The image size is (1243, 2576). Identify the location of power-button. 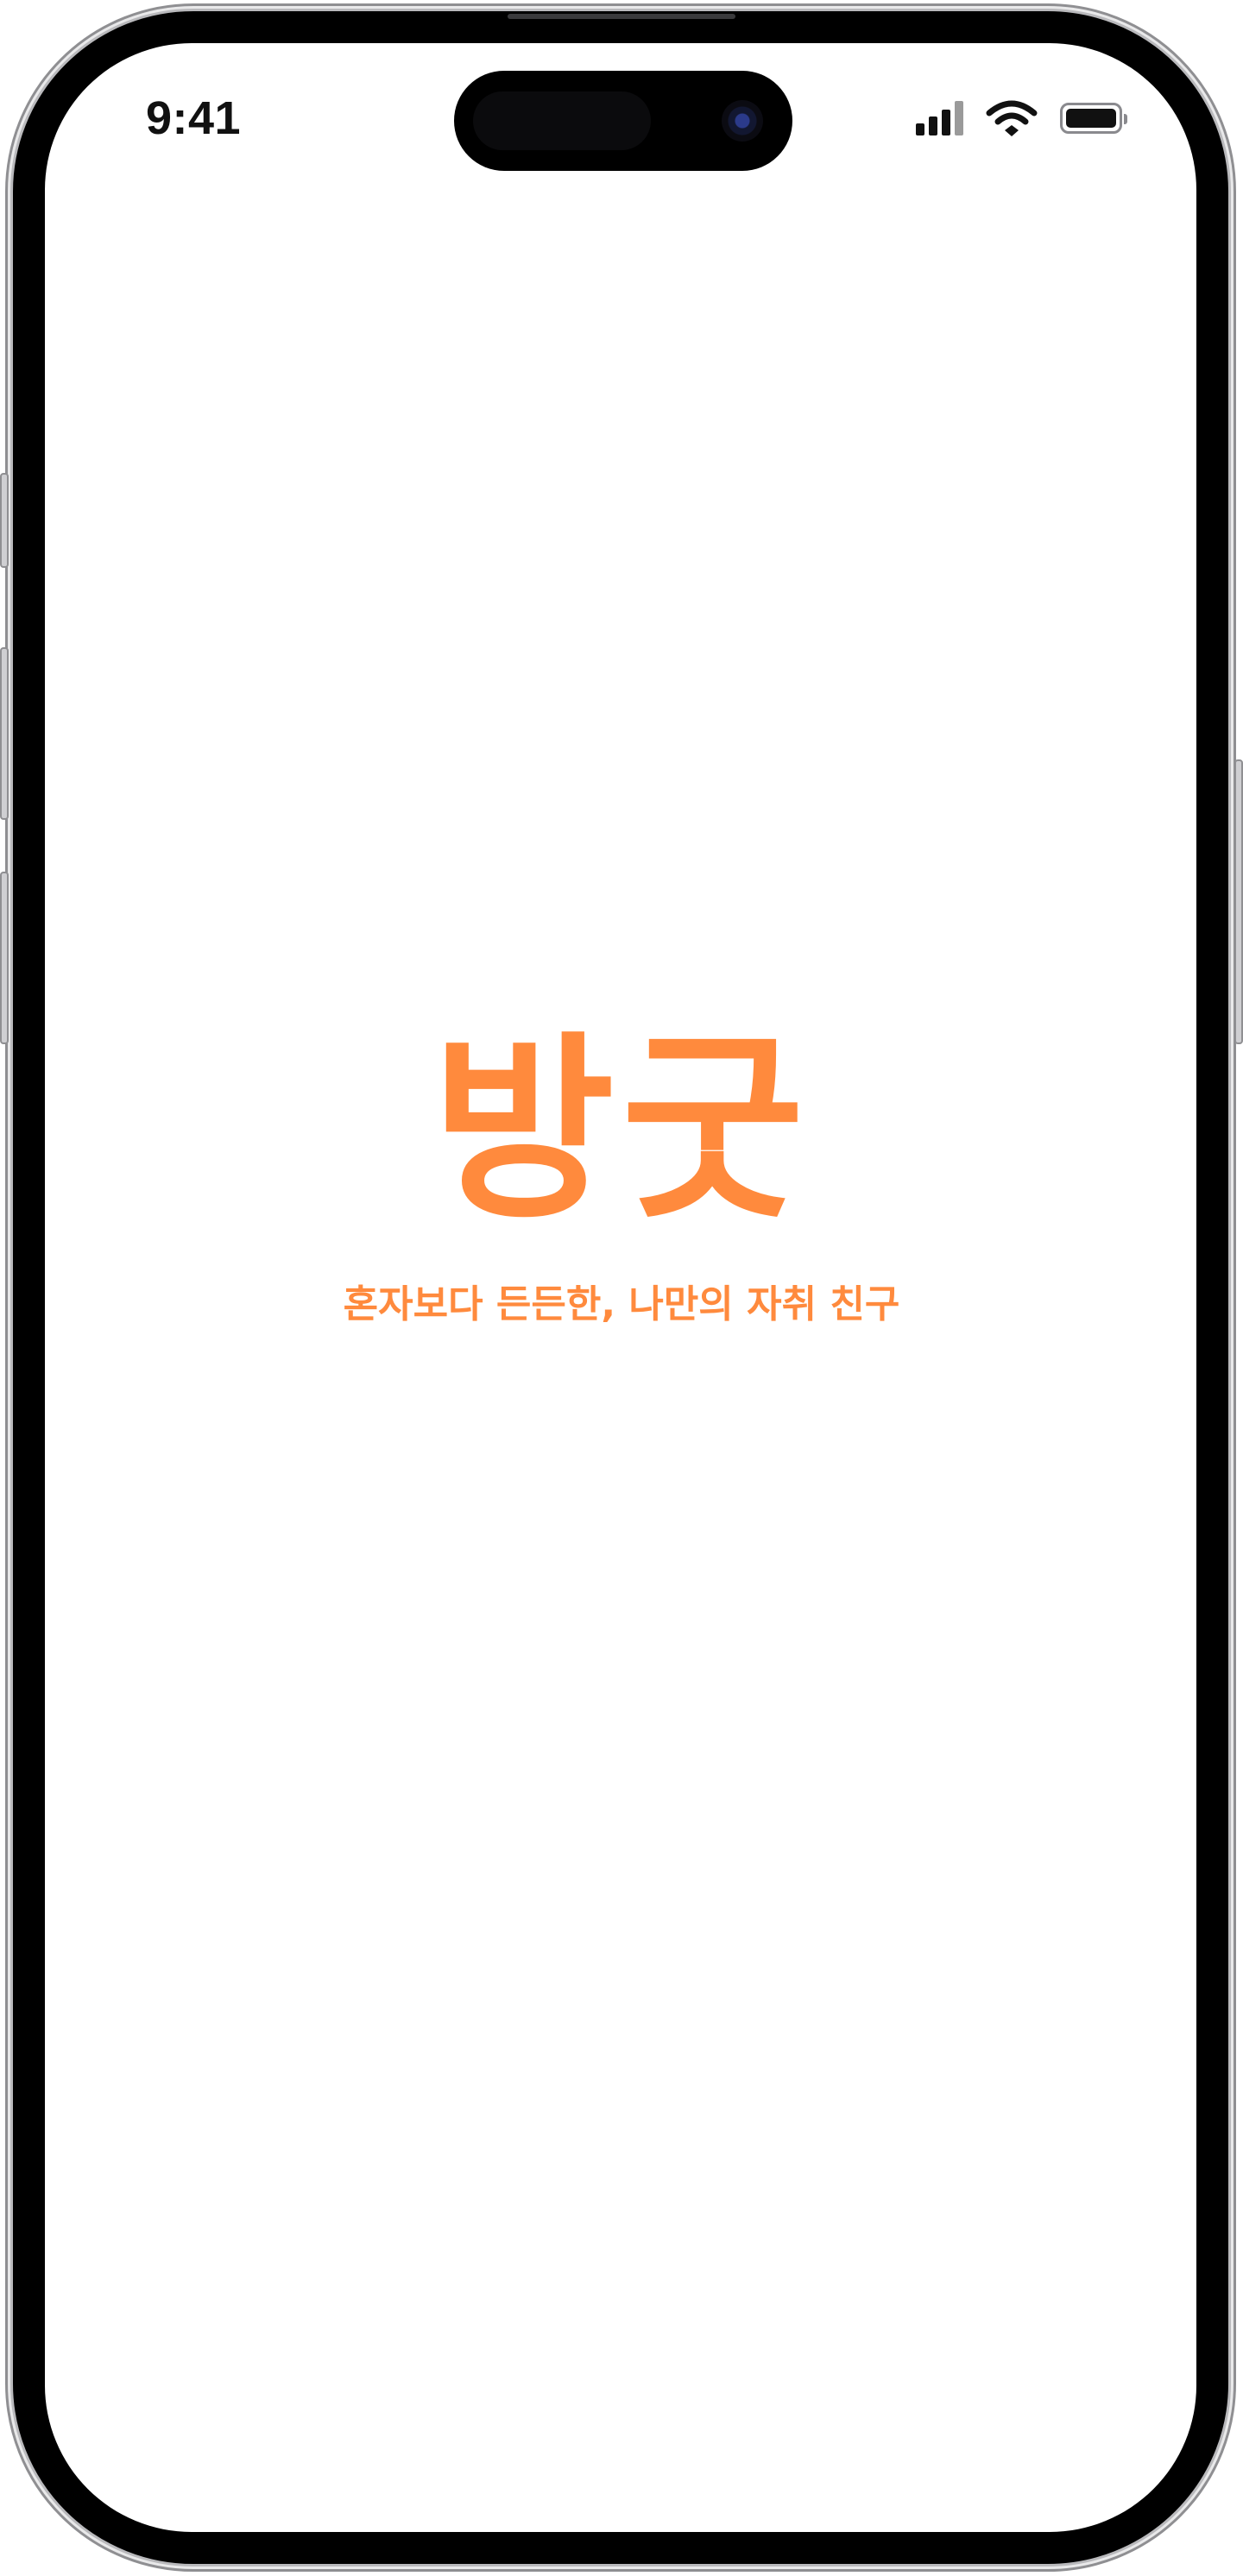
(1239, 902).